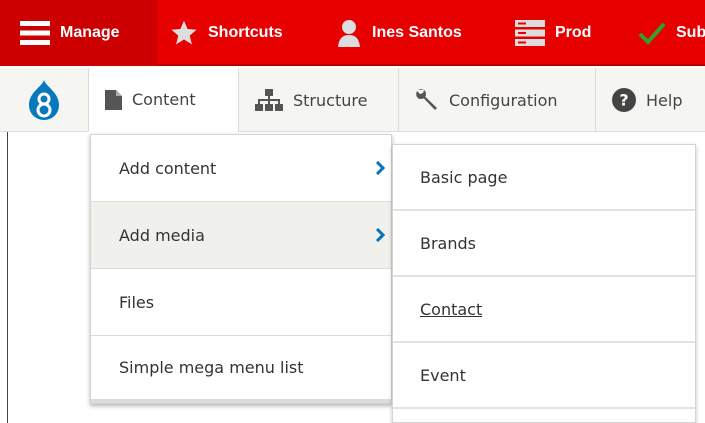  I want to click on manage-label: Manage, so click(90, 32).